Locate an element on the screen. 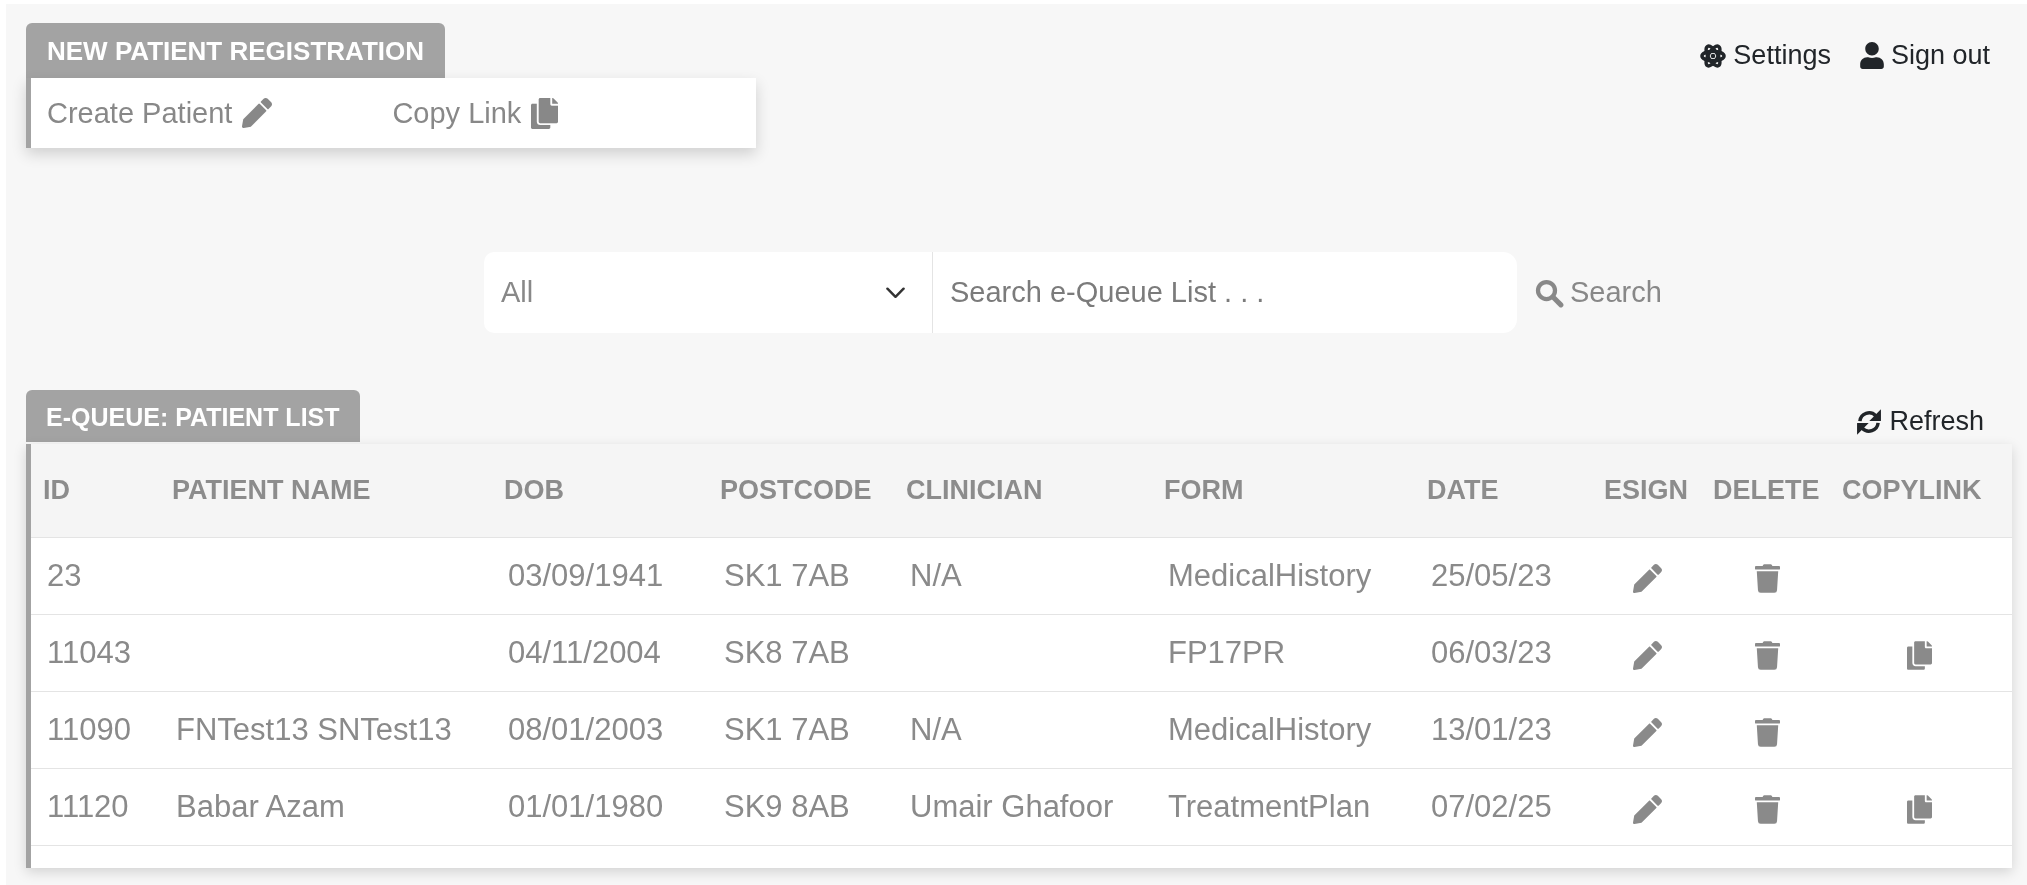  table-cell-text: 11043 is located at coordinates (89, 653).